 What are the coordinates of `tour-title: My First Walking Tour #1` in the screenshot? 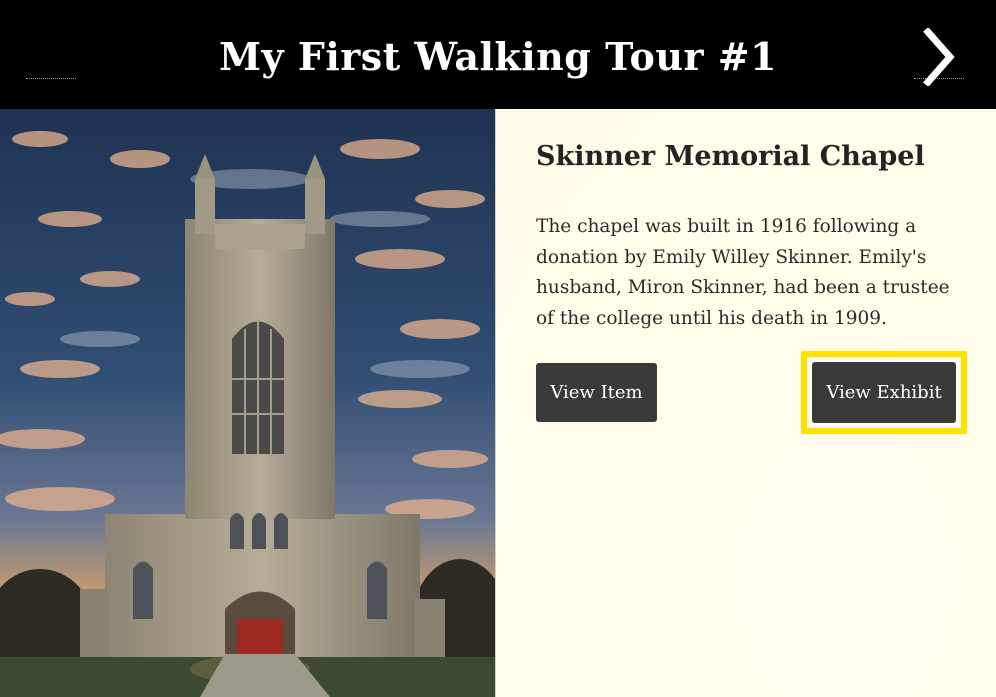 It's located at (498, 56).